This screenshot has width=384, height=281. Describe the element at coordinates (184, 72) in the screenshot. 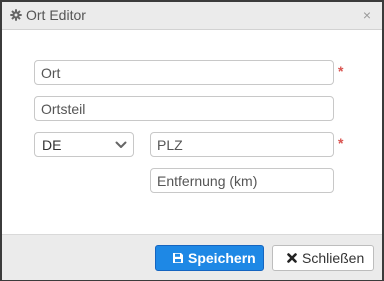

I see `ort-input` at that location.